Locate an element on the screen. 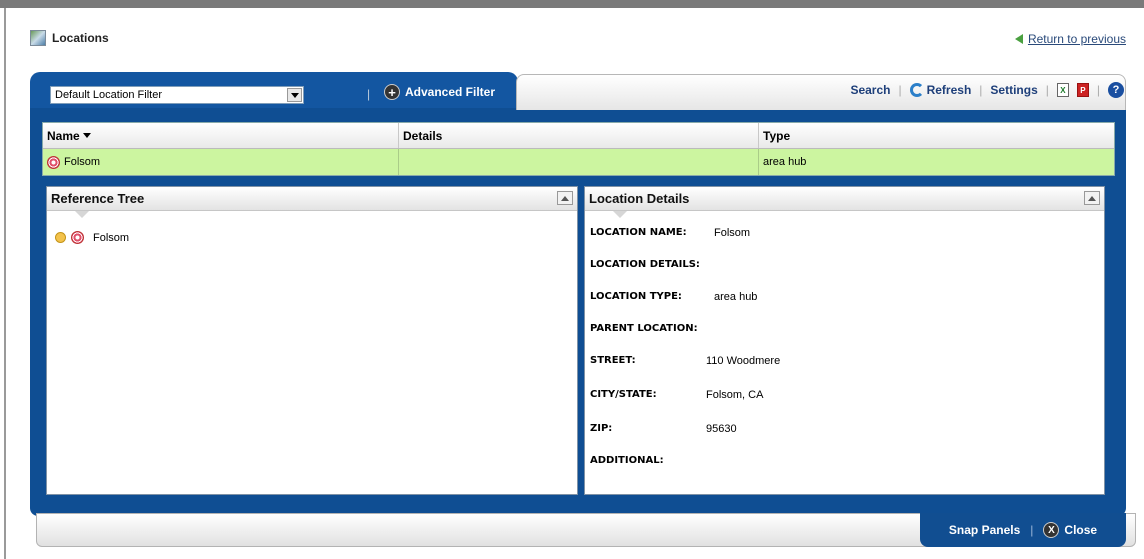 Image resolution: width=1144 pixels, height=559 pixels. cell-name: Folsom is located at coordinates (221, 162).